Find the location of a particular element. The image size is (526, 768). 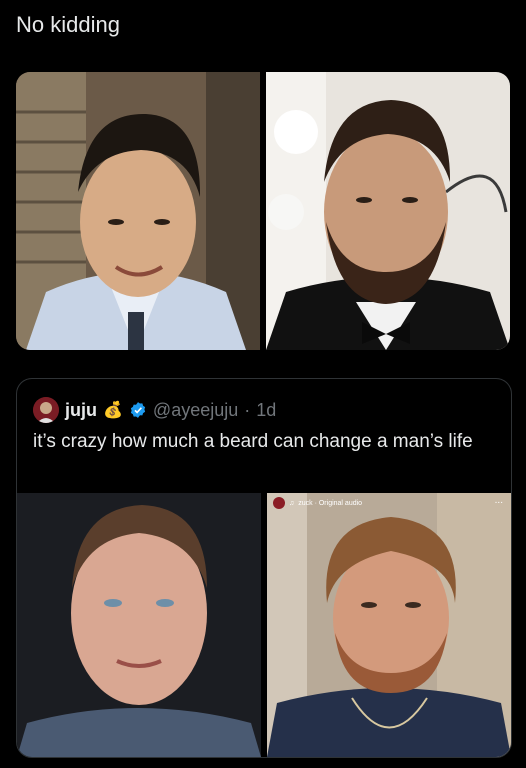

avatar is located at coordinates (46, 410).